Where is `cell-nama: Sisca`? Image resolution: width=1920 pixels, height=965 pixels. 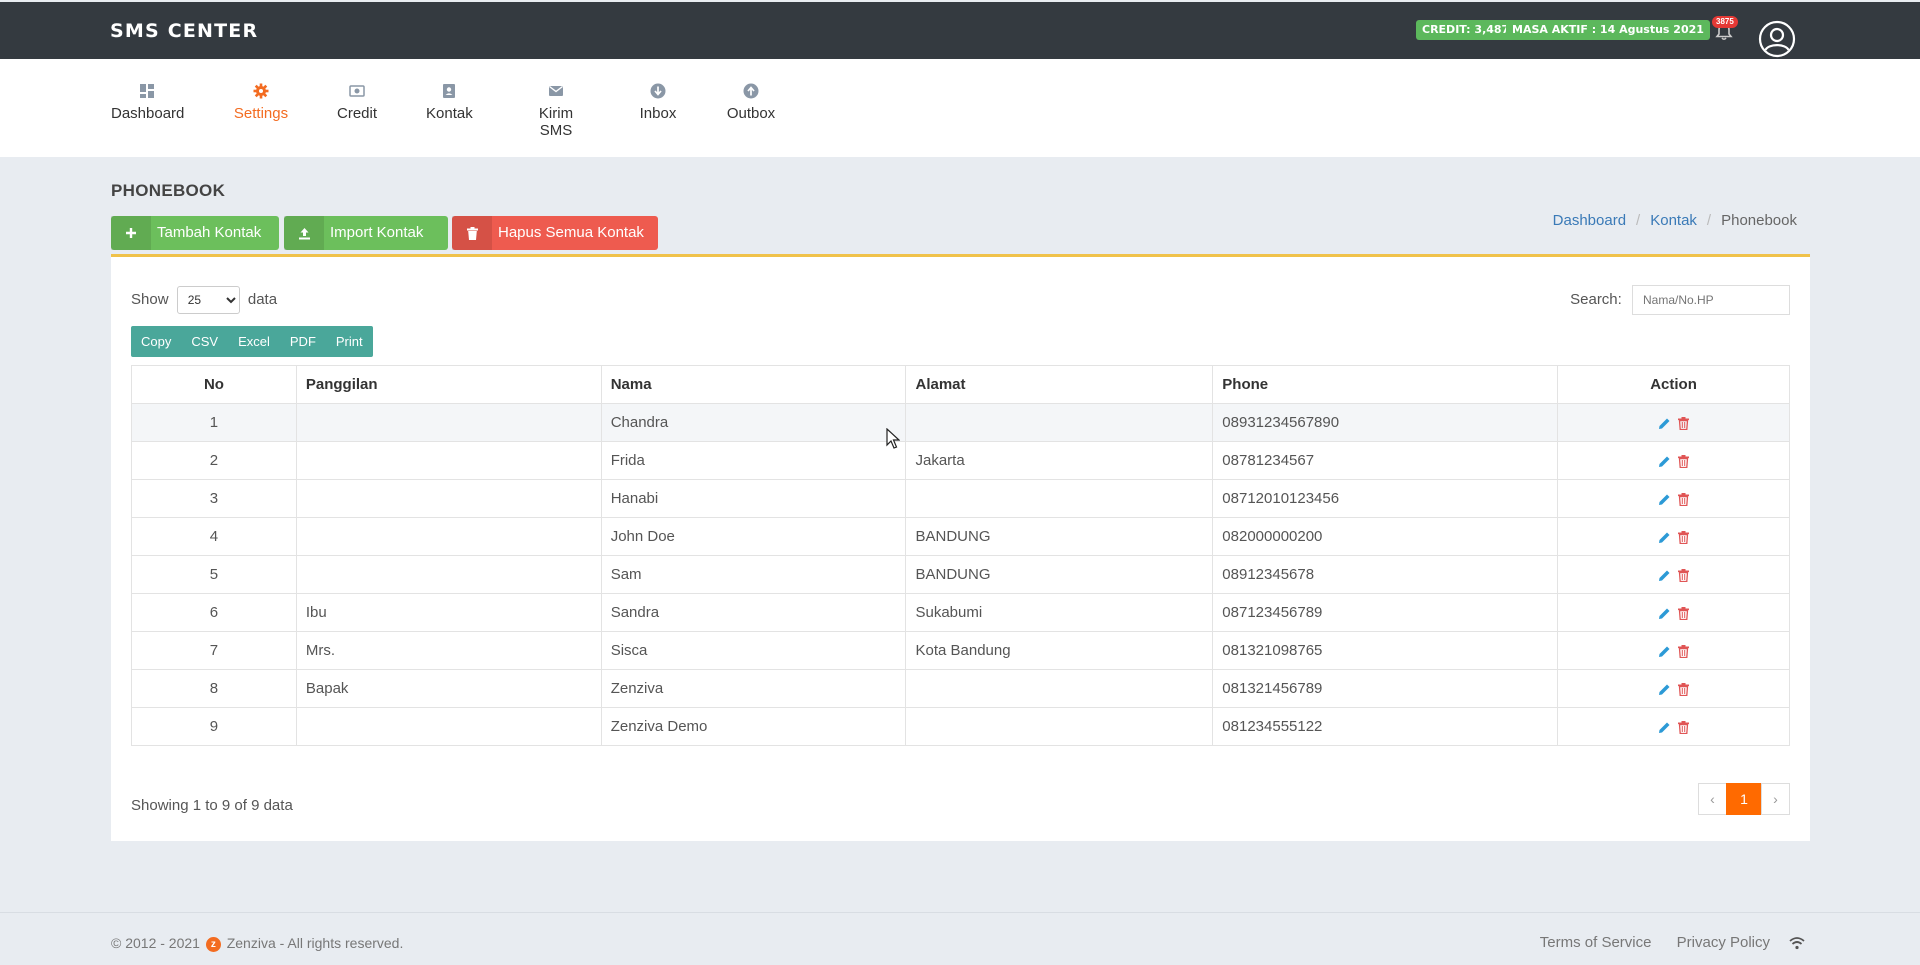
cell-nama: Sisca is located at coordinates (753, 650).